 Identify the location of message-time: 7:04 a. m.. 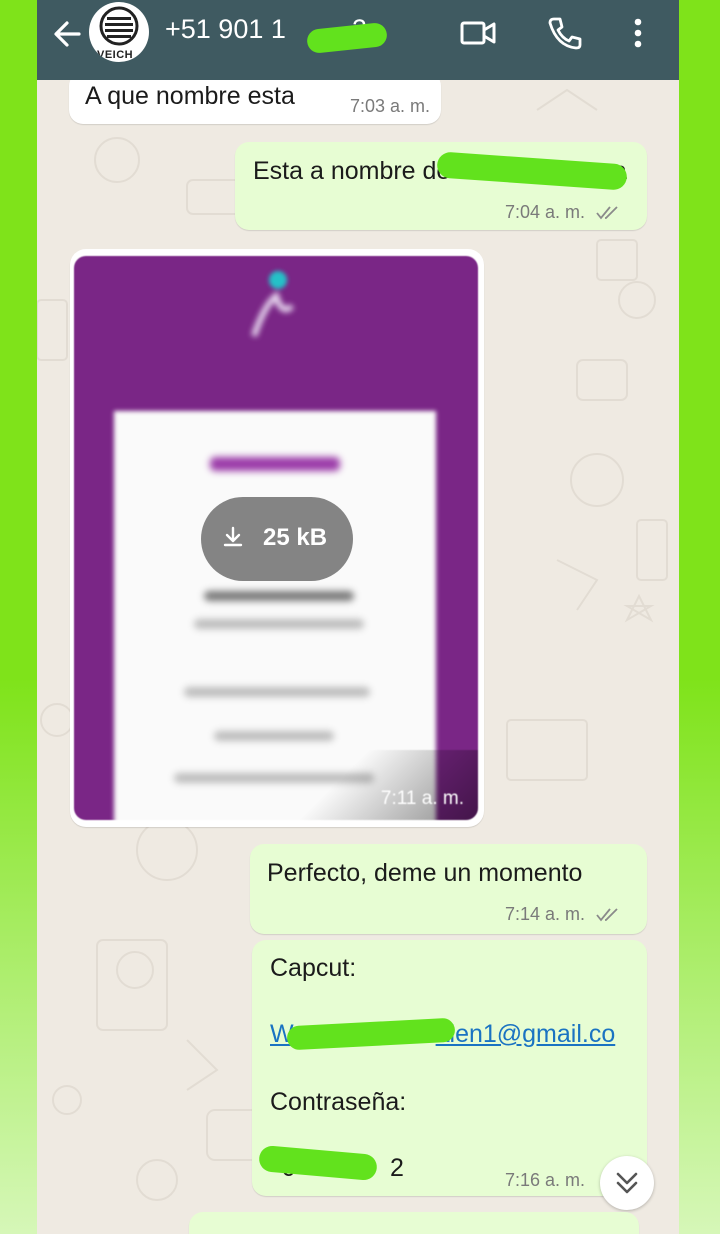
(563, 212).